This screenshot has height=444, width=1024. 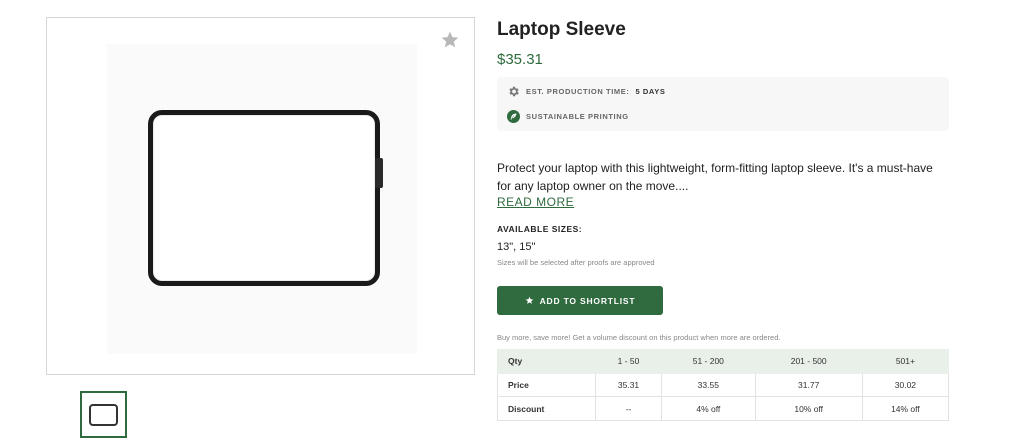 What do you see at coordinates (628, 385) in the screenshot?
I see `table-cell: 35.31` at bounding box center [628, 385].